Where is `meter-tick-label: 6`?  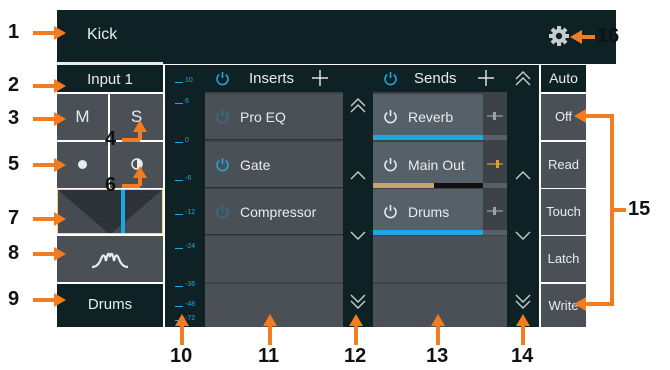 meter-tick-label: 6 is located at coordinates (187, 101).